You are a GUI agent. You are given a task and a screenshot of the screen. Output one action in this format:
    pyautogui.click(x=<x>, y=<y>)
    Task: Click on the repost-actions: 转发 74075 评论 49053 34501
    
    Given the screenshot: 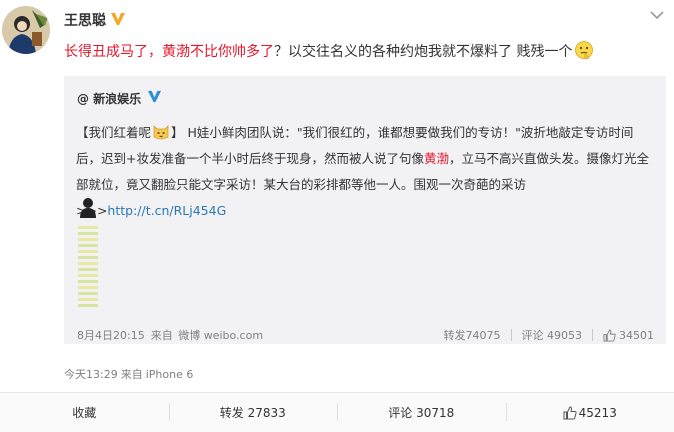 What is the action you would take?
    pyautogui.click(x=549, y=335)
    